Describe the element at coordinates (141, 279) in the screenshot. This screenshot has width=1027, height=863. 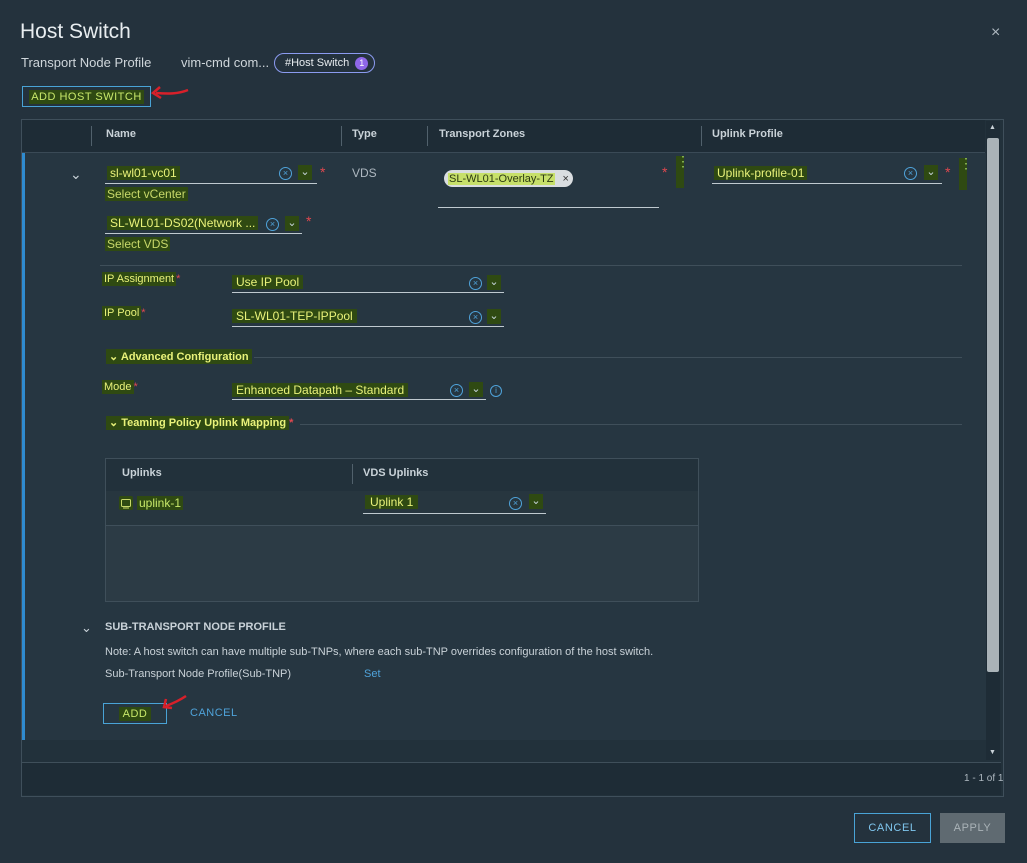
I see `ip-assignment-label: IP Assignment *` at that location.